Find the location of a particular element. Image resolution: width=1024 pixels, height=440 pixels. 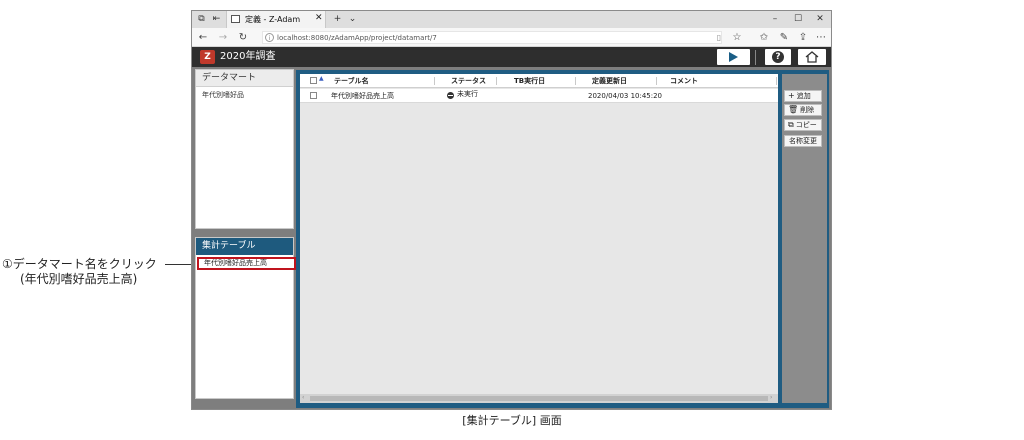

datamart-panel: データマート 年代別嗜好品 is located at coordinates (244, 149).